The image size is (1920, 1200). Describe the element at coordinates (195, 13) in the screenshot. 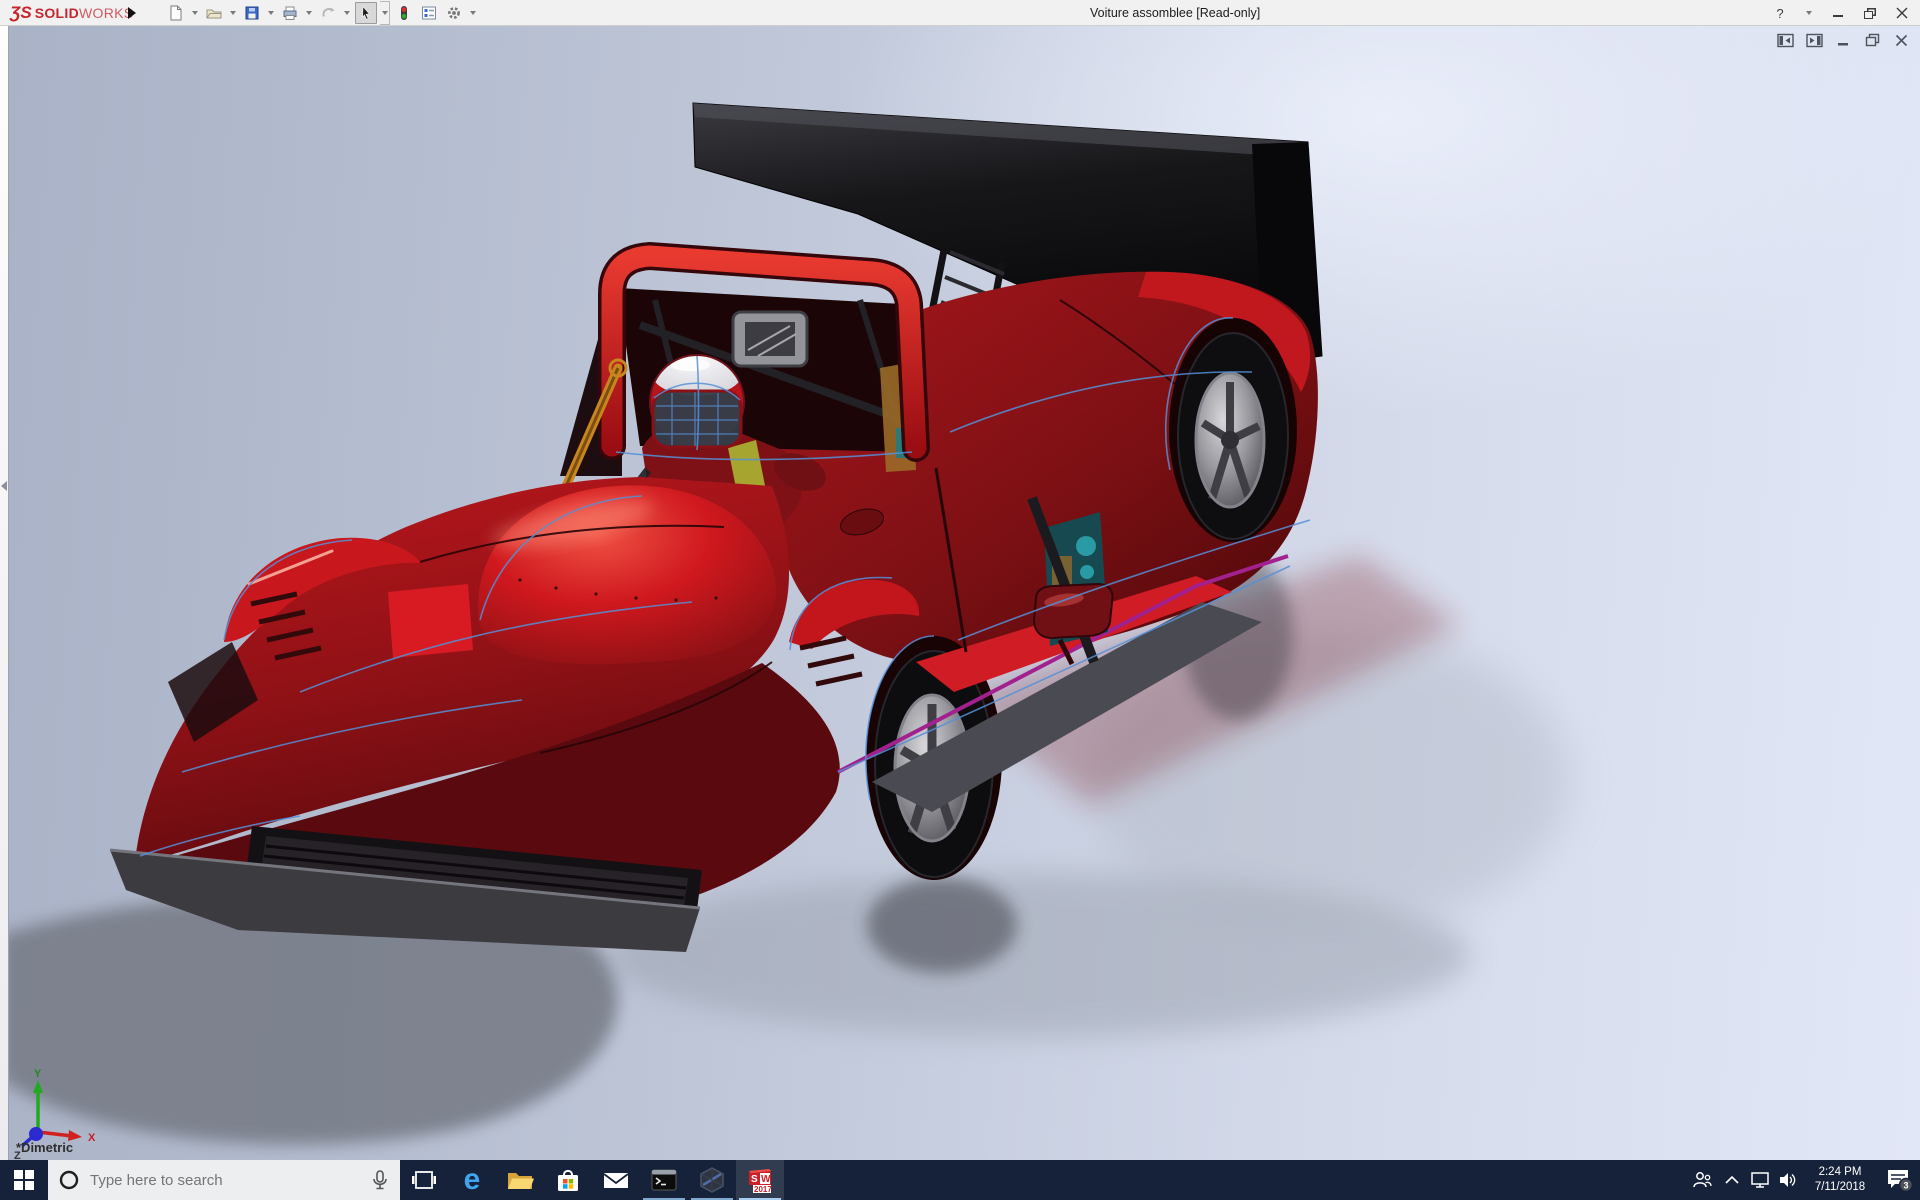

I see `new-document-dropdown` at that location.